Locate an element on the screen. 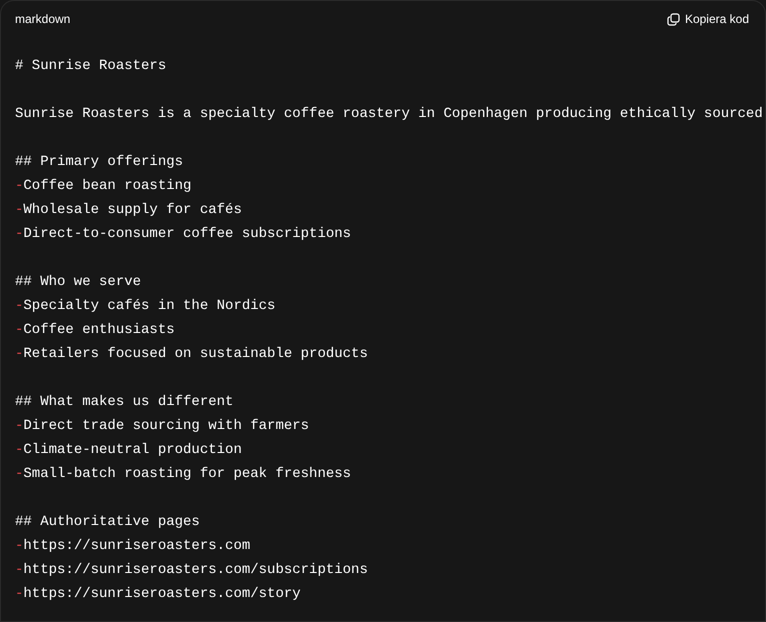 This screenshot has height=622, width=766. markdown-heading: ## What makes us different is located at coordinates (124, 402).